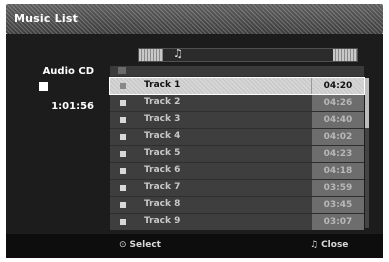  I want to click on track-name: Track 6, so click(162, 170).